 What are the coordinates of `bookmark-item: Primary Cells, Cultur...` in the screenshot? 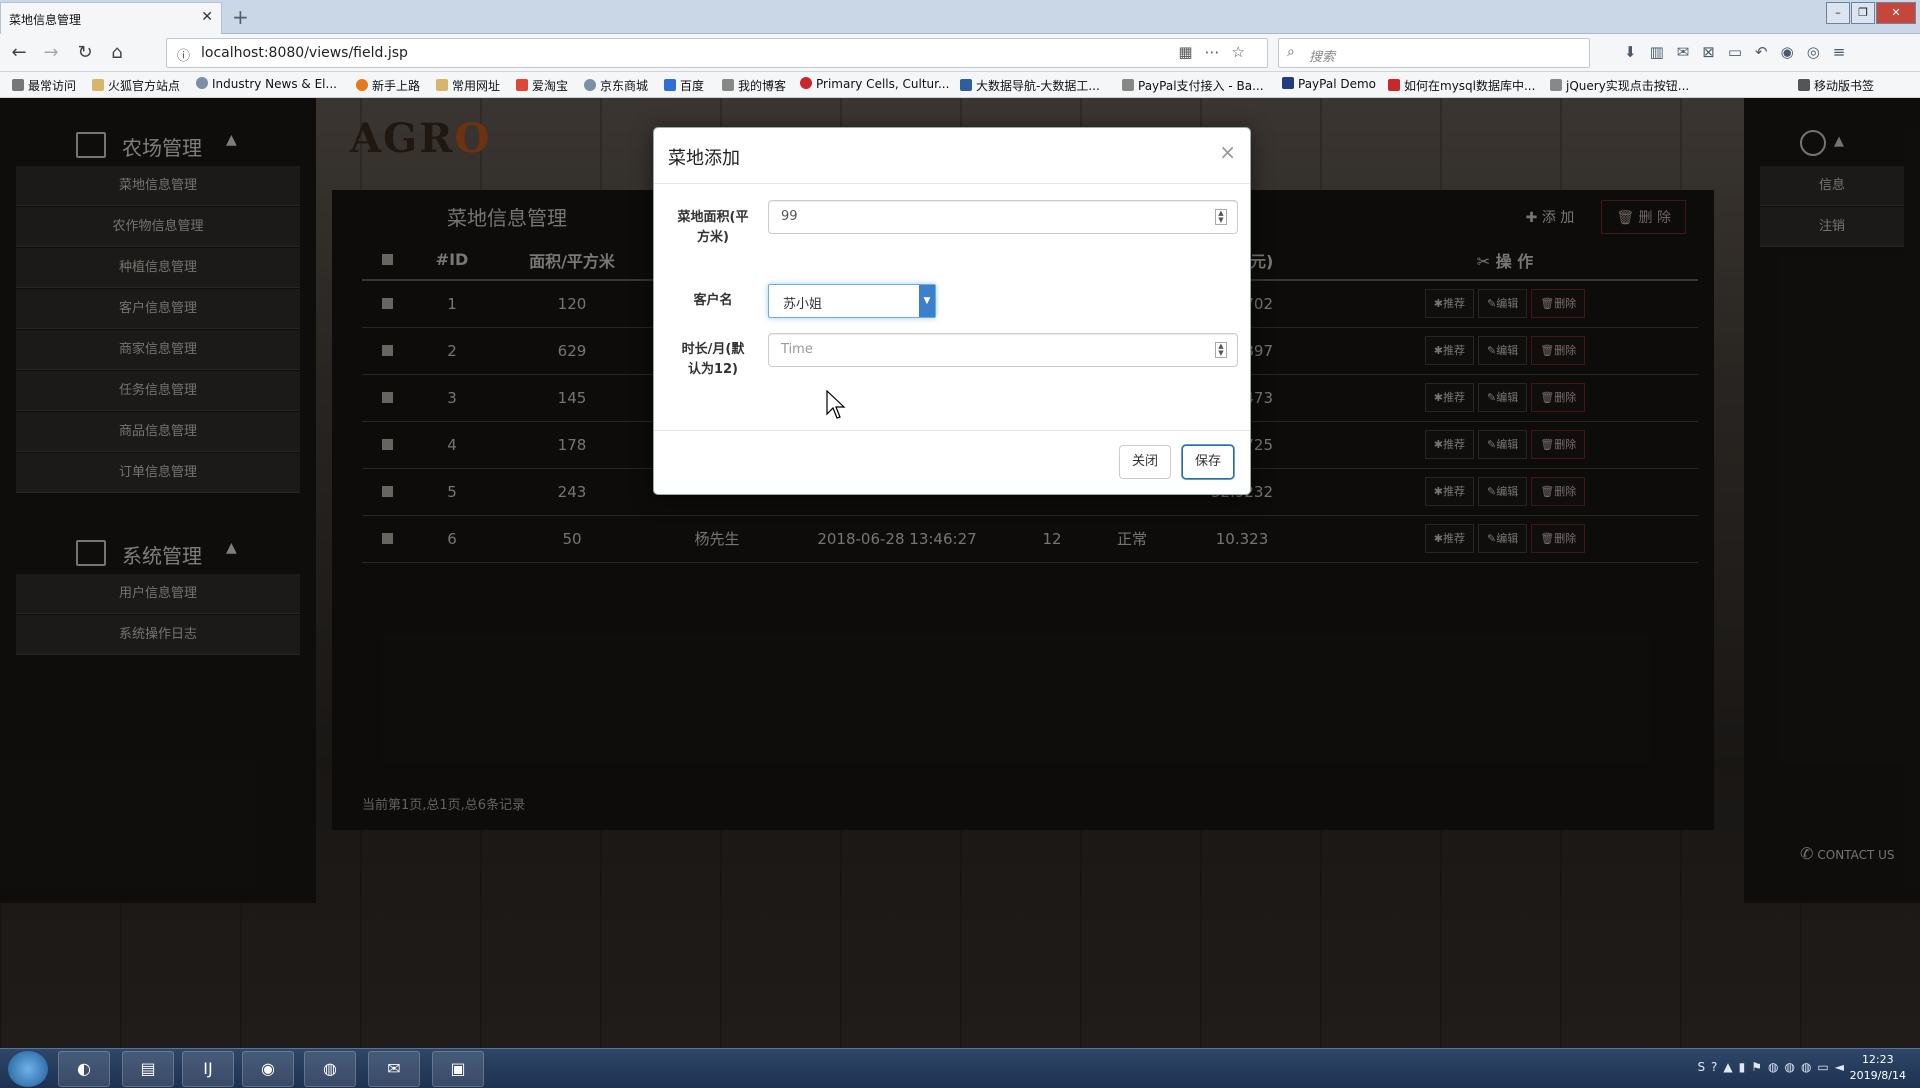 It's located at (874, 84).